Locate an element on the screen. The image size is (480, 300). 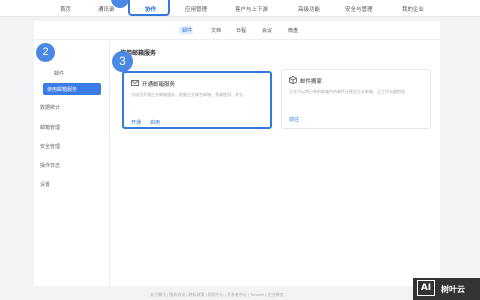
nav-item-contacts: 通讯录 is located at coordinates (106, 9).